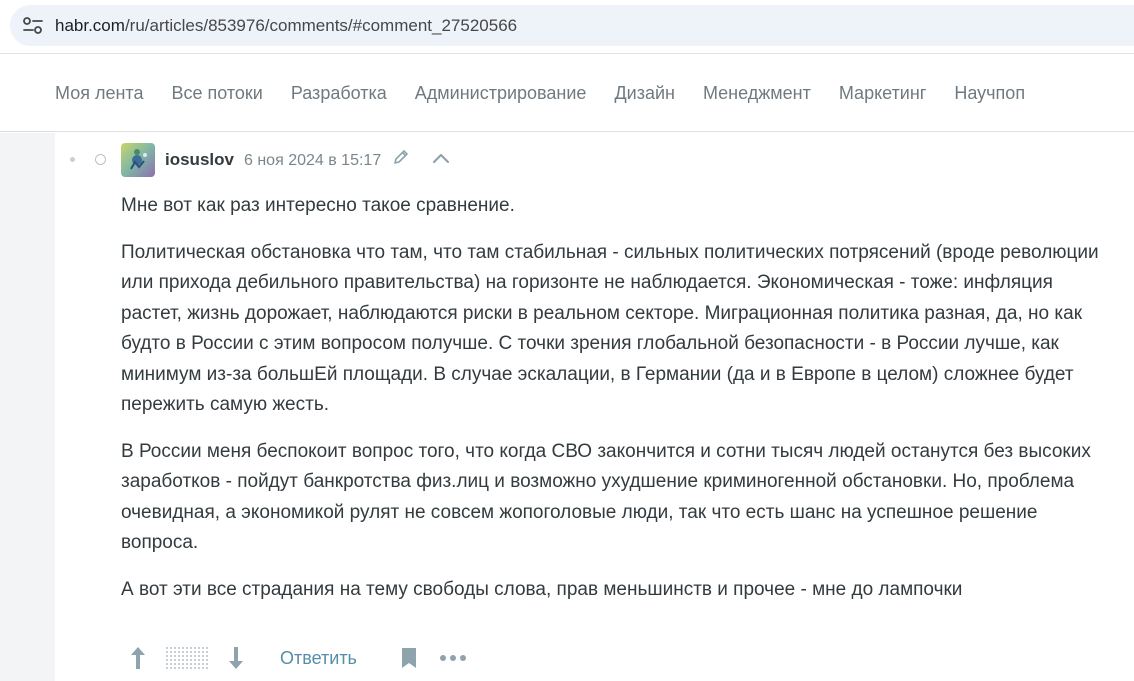 This screenshot has width=1134, height=681. Describe the element at coordinates (187, 658) in the screenshot. I see `score-placeholder` at that location.